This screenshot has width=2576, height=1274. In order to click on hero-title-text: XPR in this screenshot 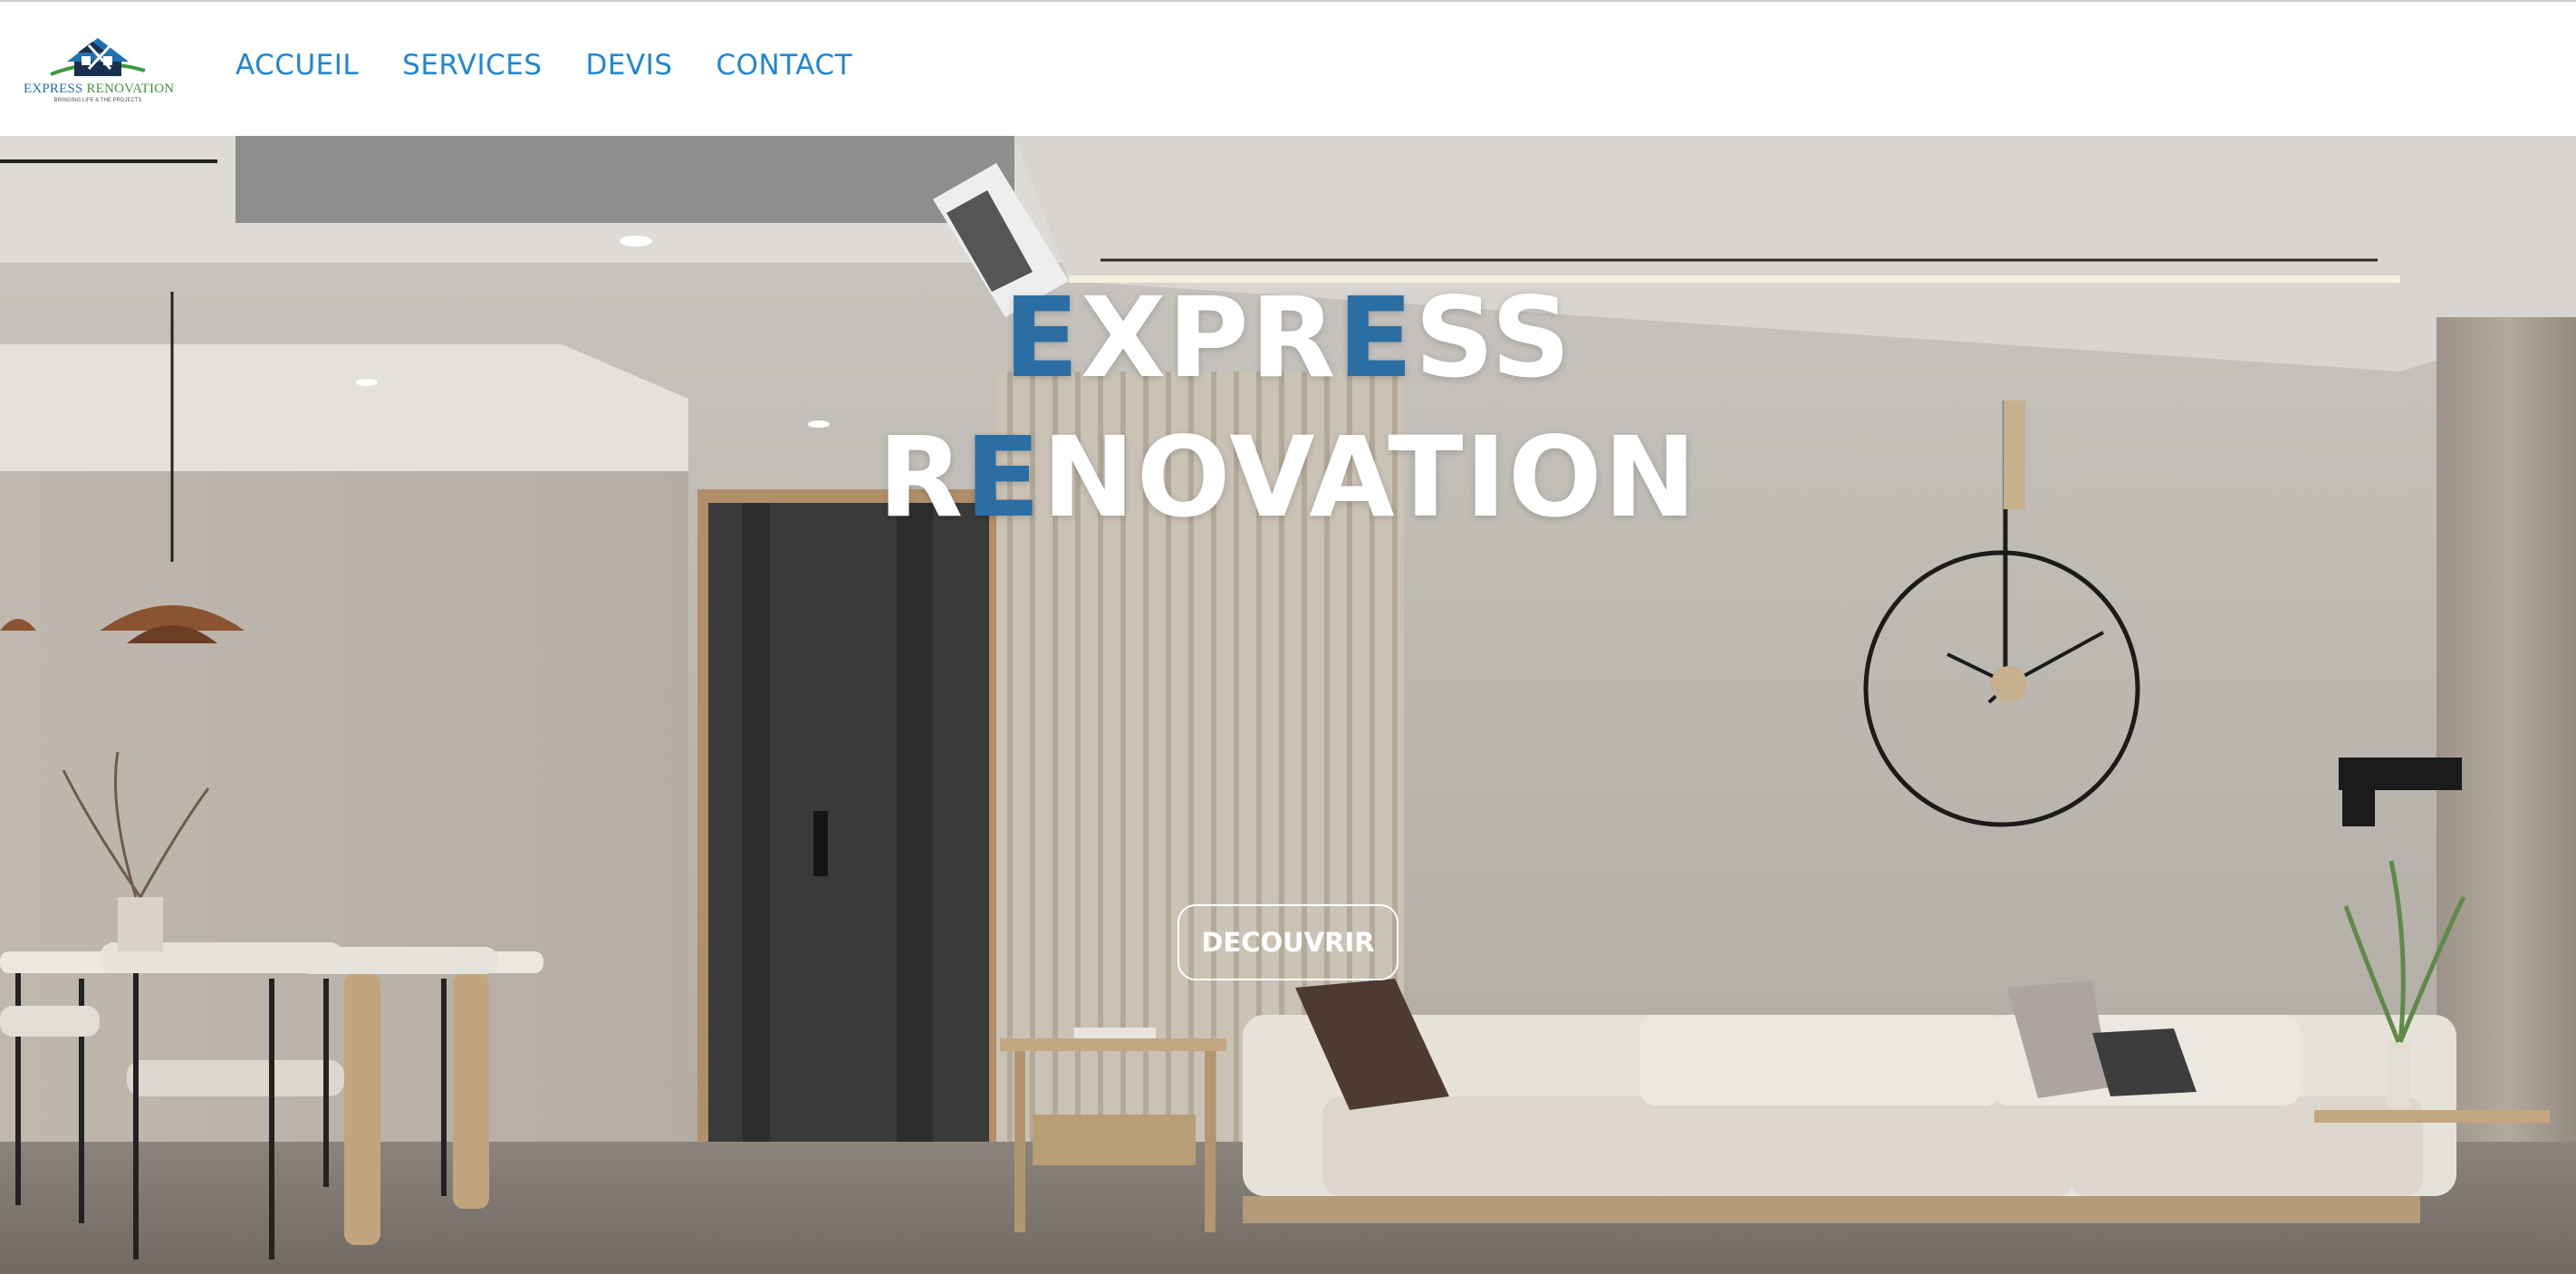, I will do `click(1209, 338)`.